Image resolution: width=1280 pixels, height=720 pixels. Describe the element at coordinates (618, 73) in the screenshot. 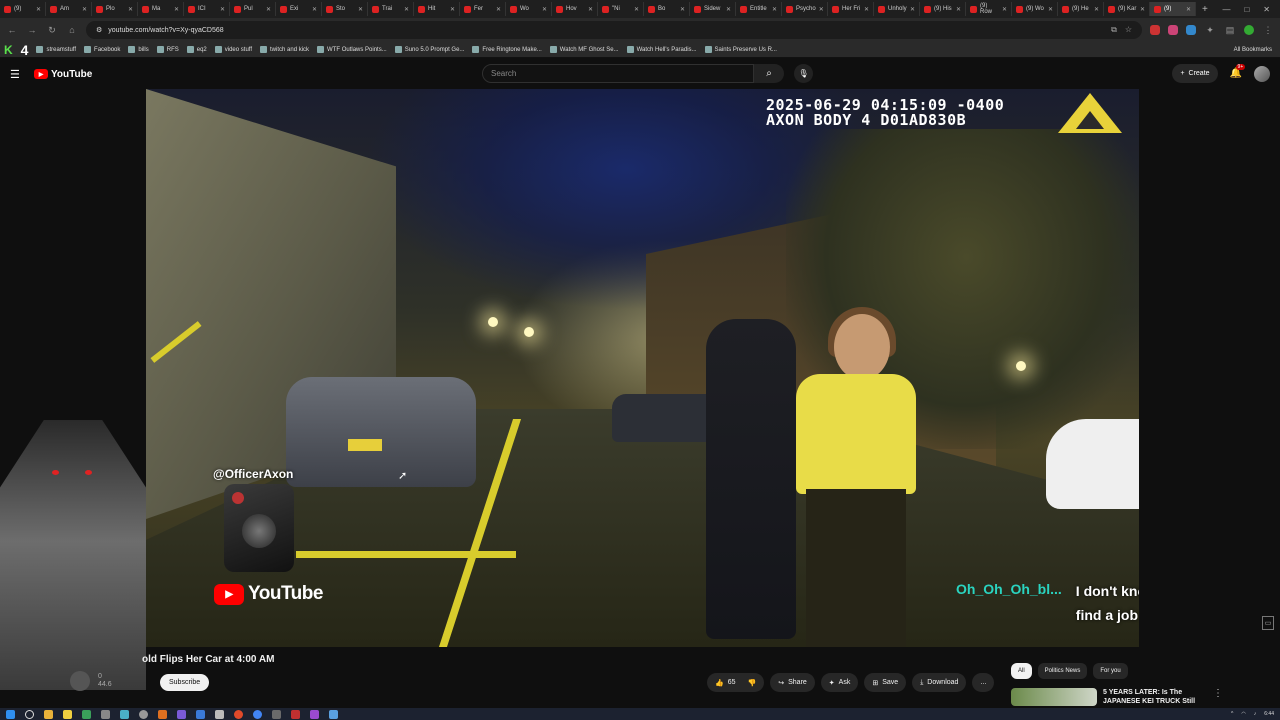

I see `search-input: Search` at that location.